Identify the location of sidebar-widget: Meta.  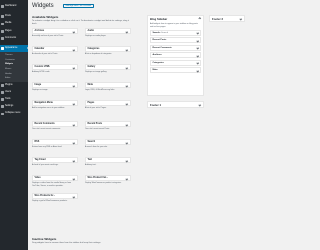
(175, 70).